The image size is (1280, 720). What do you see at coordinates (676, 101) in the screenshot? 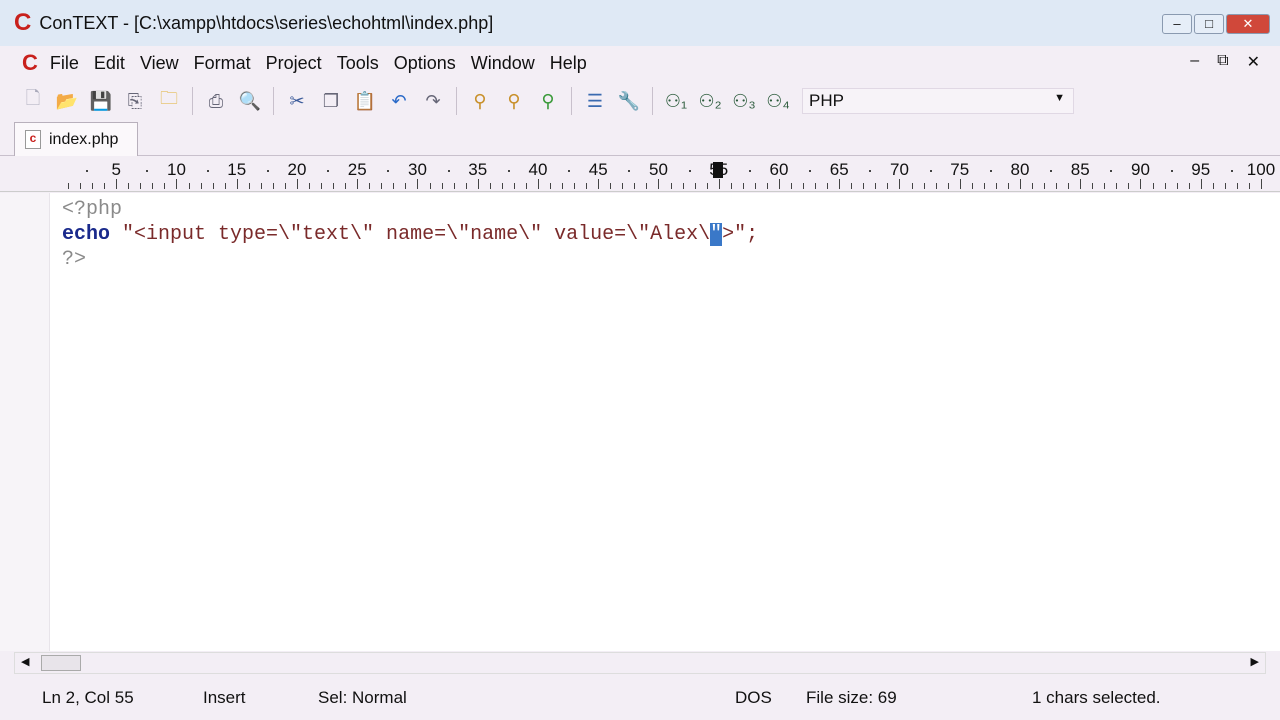
I see `user-command-1-icon: ⚇₁` at bounding box center [676, 101].